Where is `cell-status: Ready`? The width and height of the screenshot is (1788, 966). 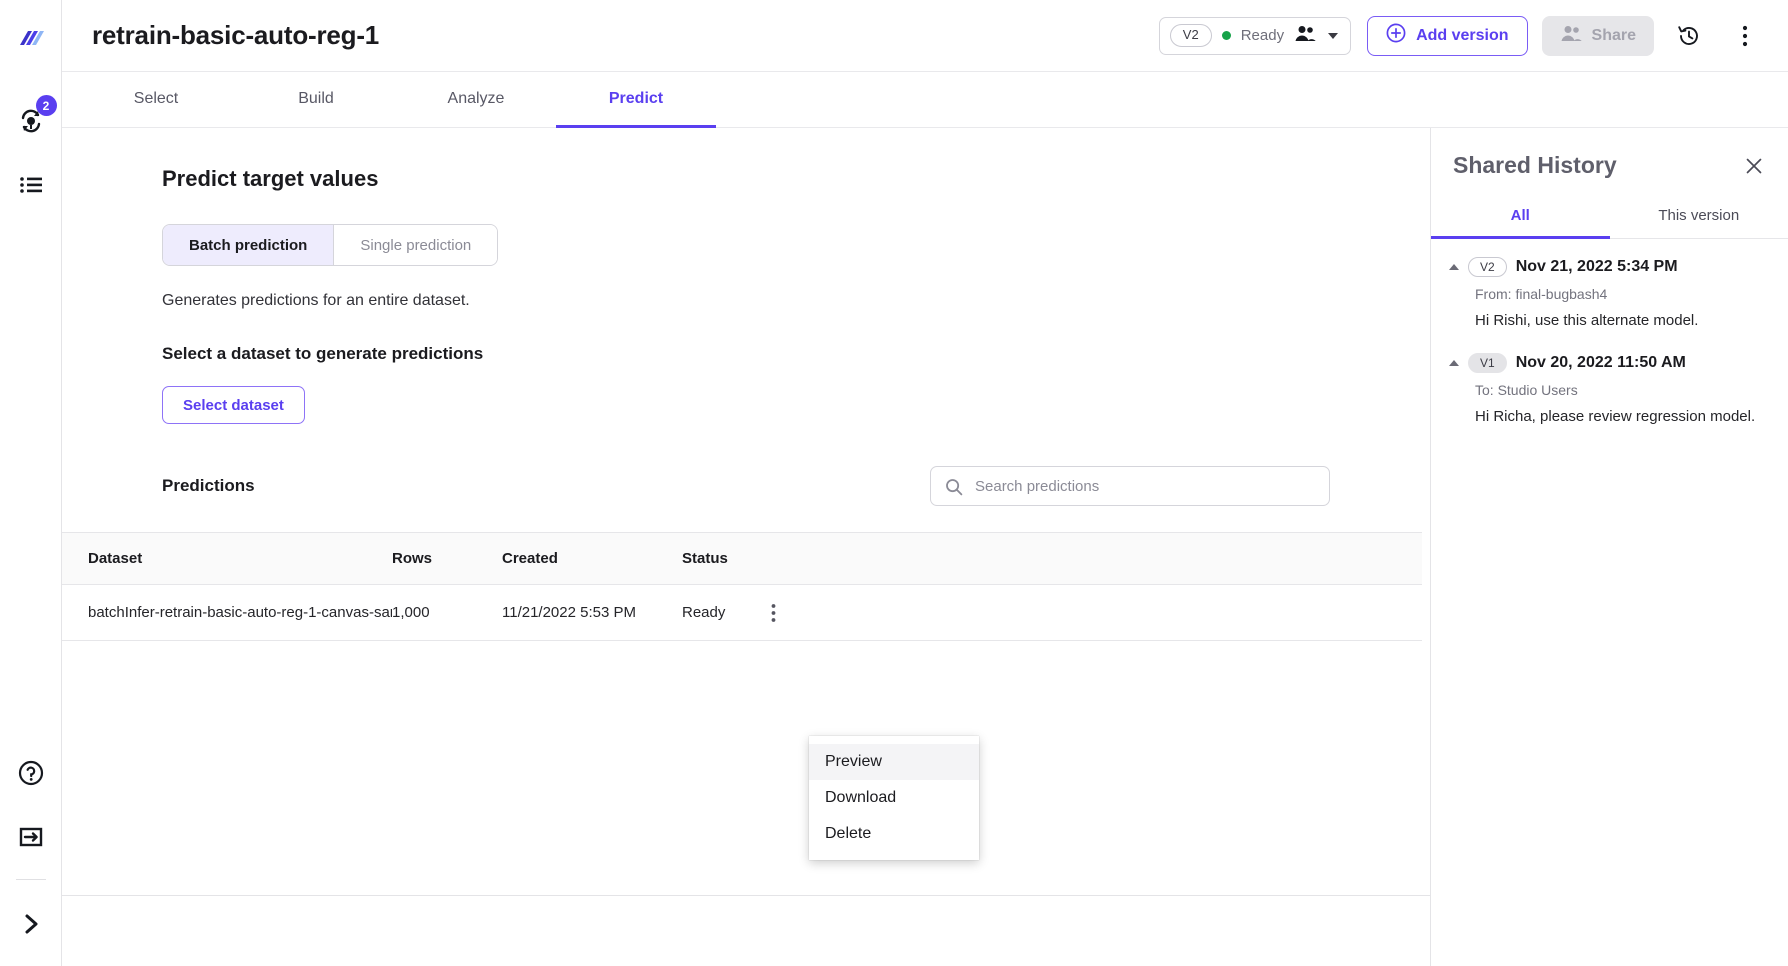
cell-status: Ready is located at coordinates (704, 612).